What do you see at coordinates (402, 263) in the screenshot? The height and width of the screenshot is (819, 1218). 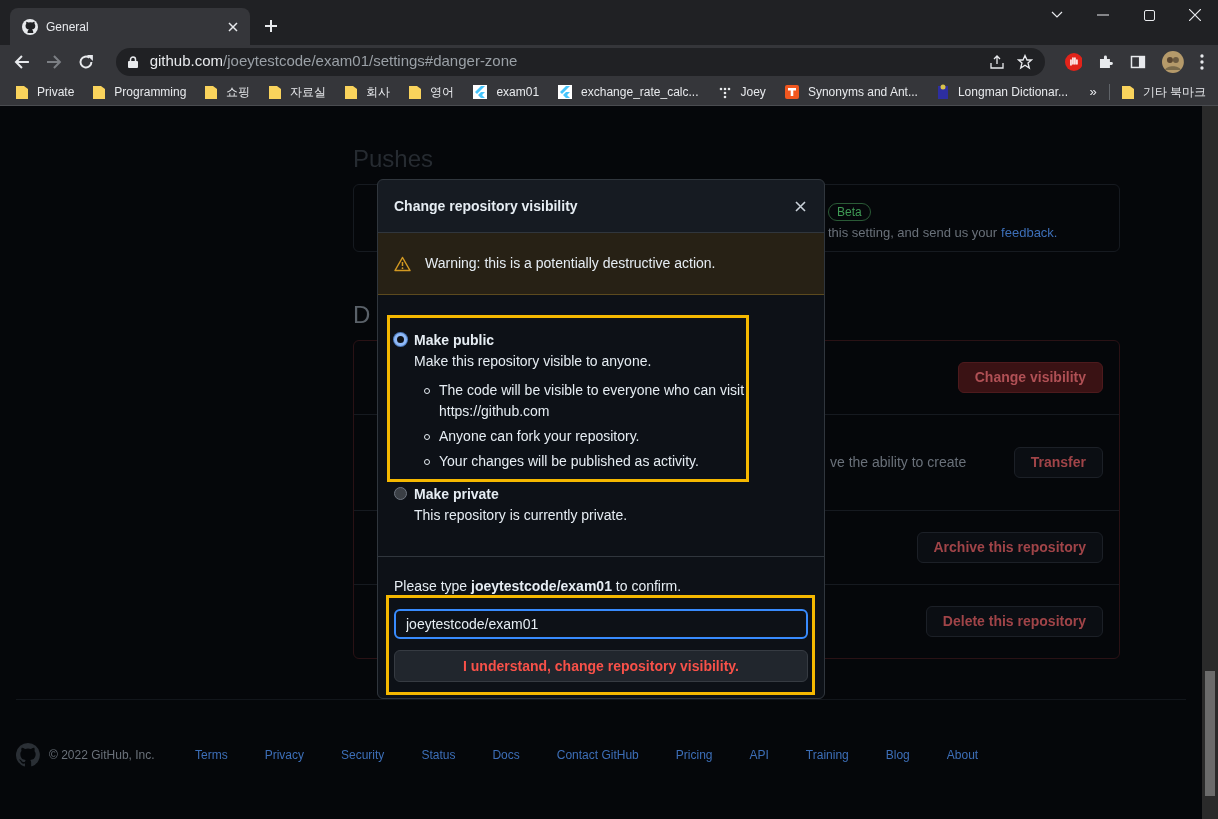 I see `warning-icon` at bounding box center [402, 263].